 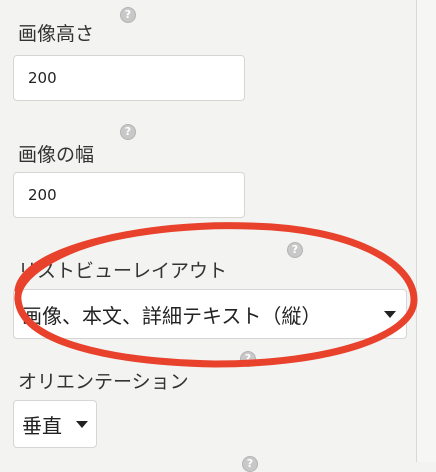 I want to click on list-view-layout-value: 画像、本文、詳細テキスト（縦）, so click(x=172, y=315).